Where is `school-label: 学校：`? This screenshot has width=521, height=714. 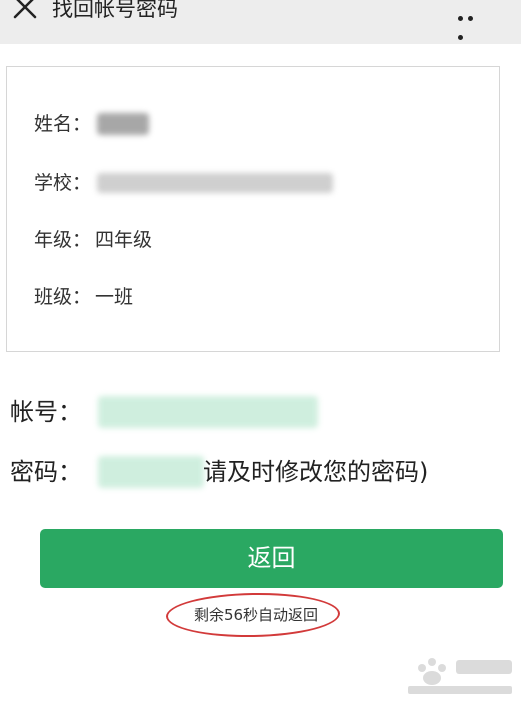
school-label: 学校： is located at coordinates (63, 183).